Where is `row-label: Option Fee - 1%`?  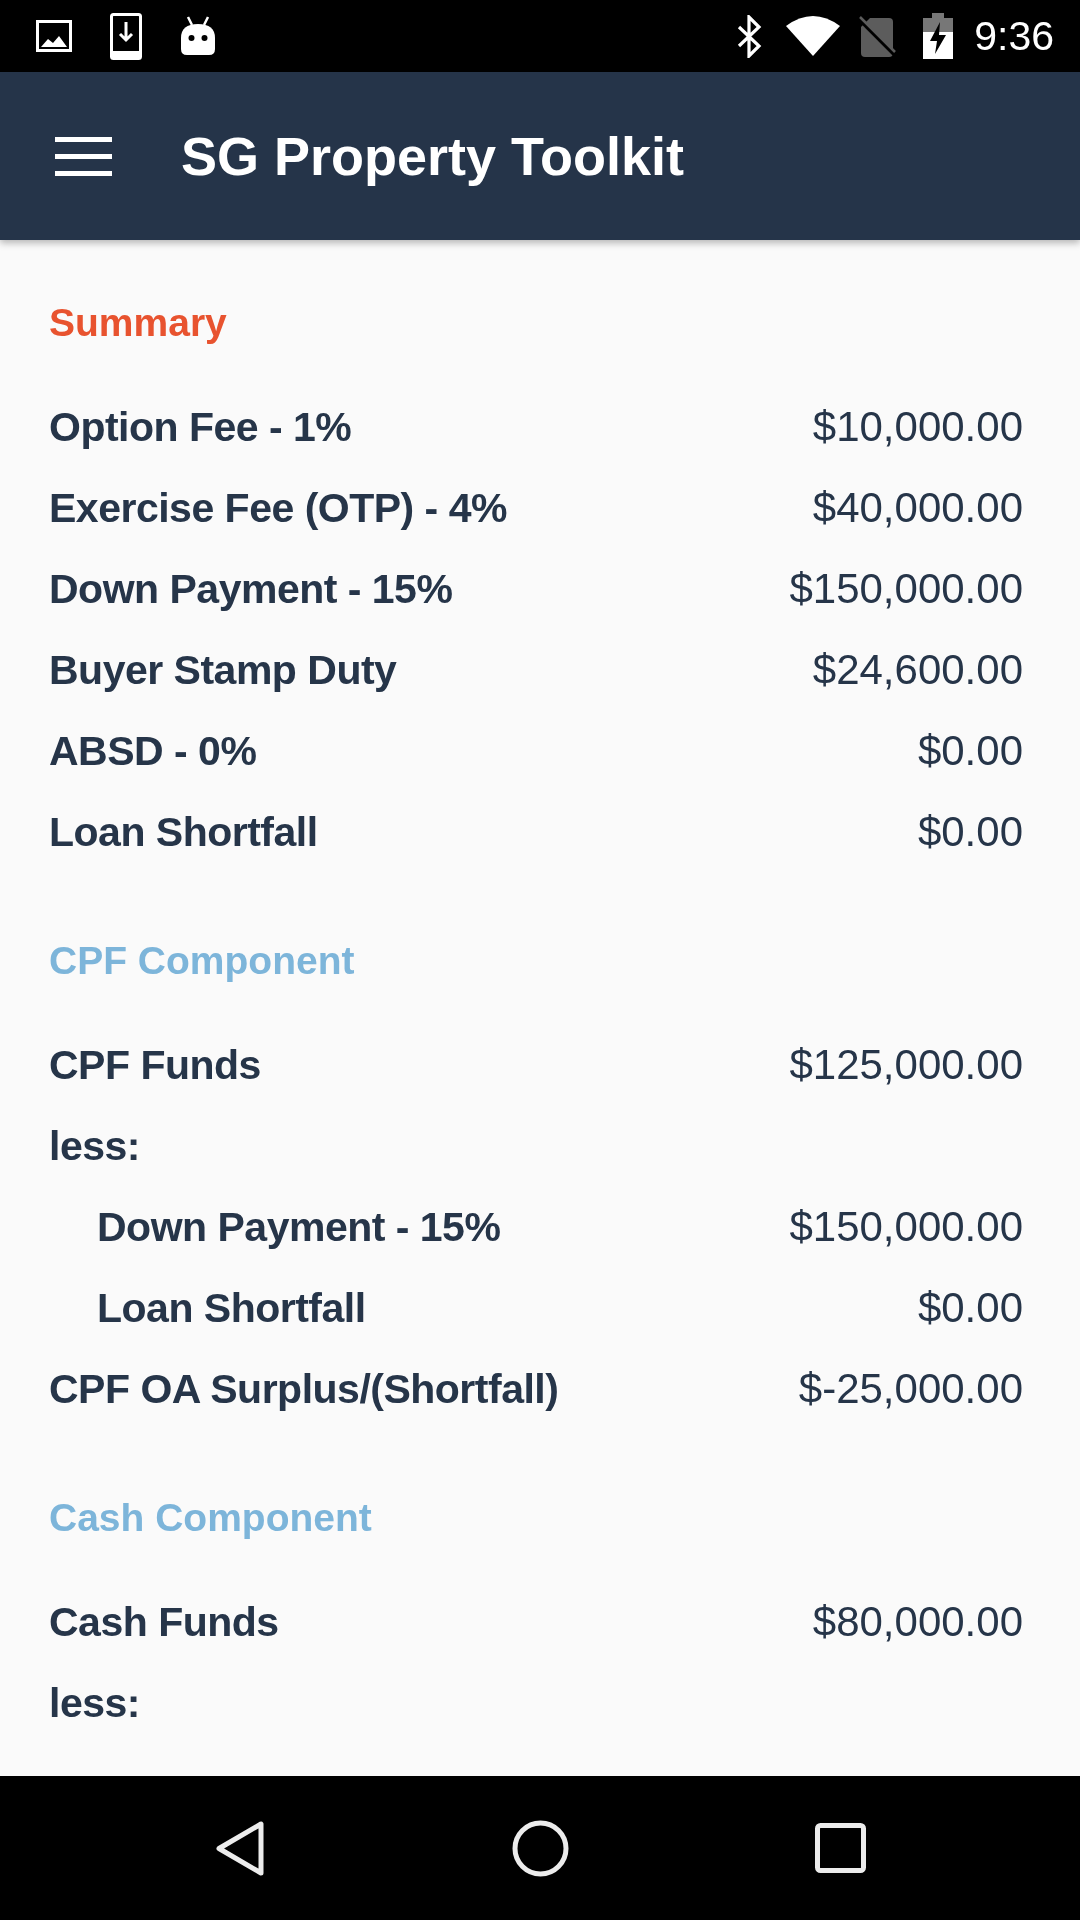
row-label: Option Fee - 1% is located at coordinates (200, 427).